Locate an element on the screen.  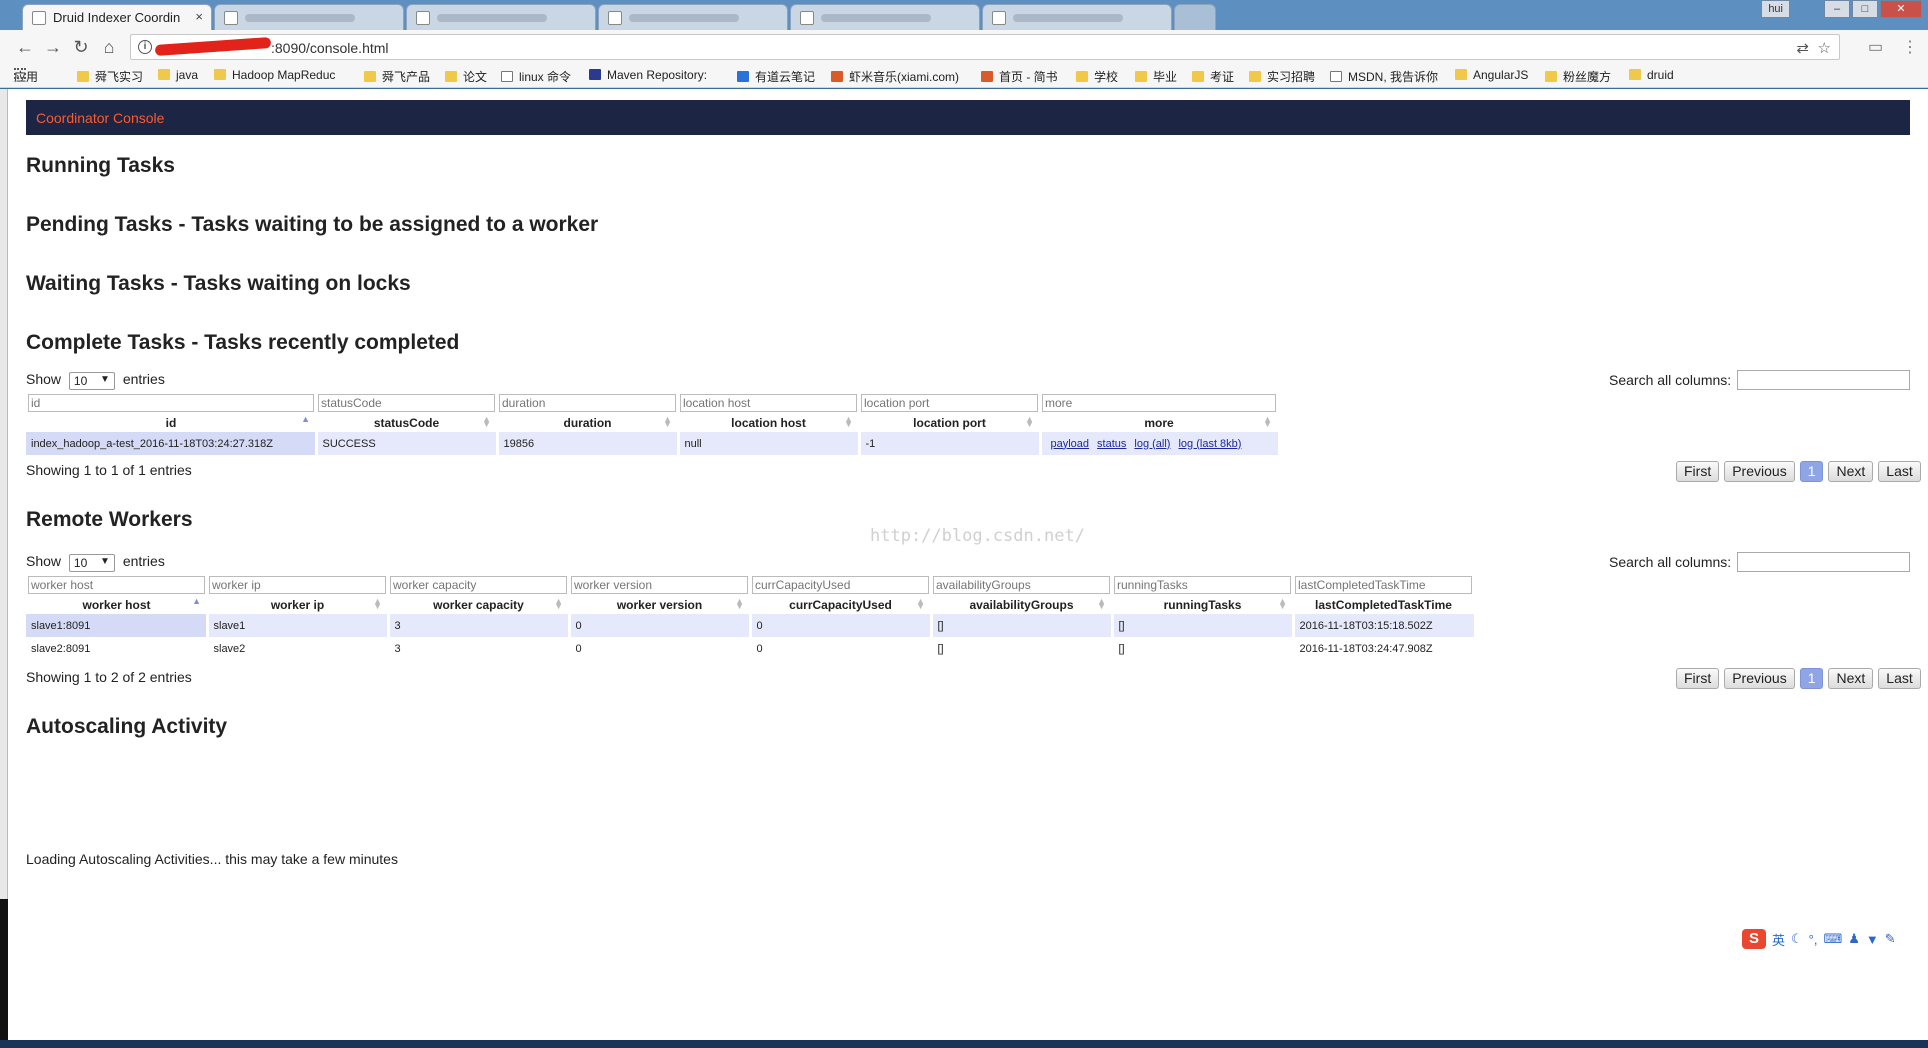
column-header-currcapacityused: currCapacityUsed ▲ ▼ is located at coordinates (840, 605).